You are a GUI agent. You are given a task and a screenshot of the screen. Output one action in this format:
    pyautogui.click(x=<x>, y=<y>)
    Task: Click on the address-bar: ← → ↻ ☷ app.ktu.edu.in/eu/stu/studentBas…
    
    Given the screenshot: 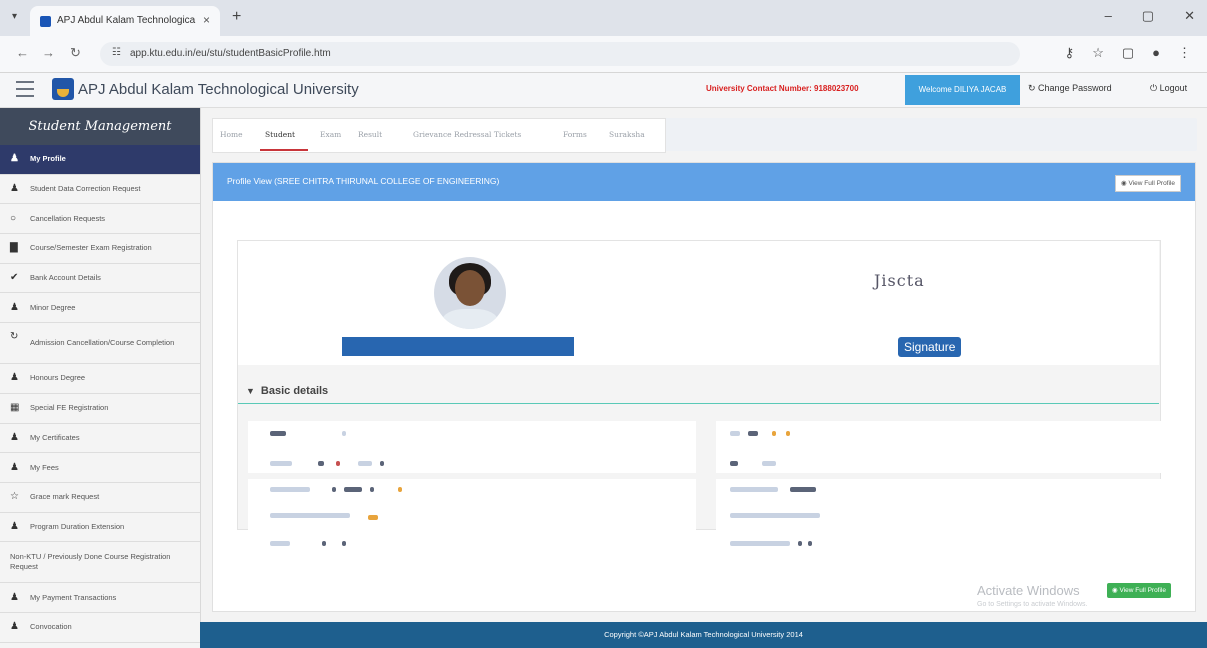 What is the action you would take?
    pyautogui.click(x=603, y=54)
    